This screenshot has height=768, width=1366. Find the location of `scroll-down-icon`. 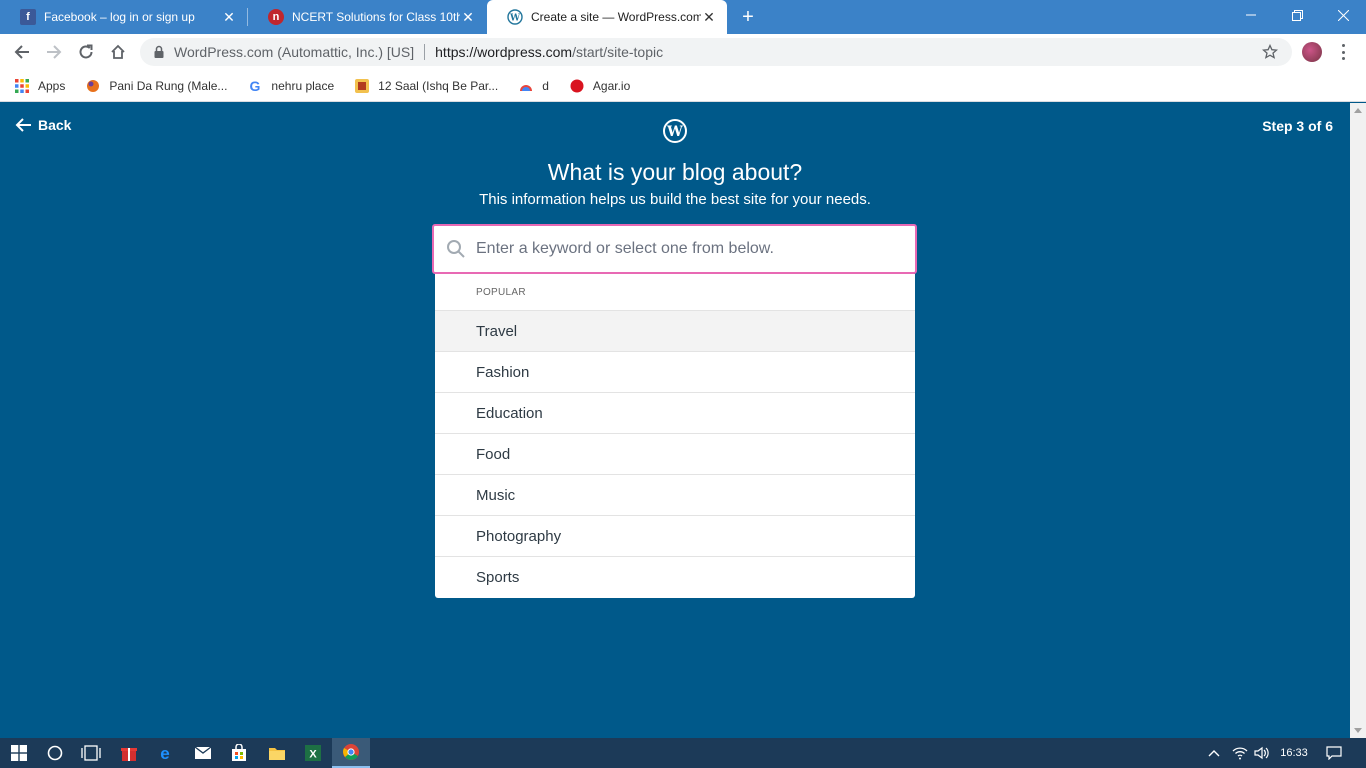

scroll-down-icon is located at coordinates (1358, 730).